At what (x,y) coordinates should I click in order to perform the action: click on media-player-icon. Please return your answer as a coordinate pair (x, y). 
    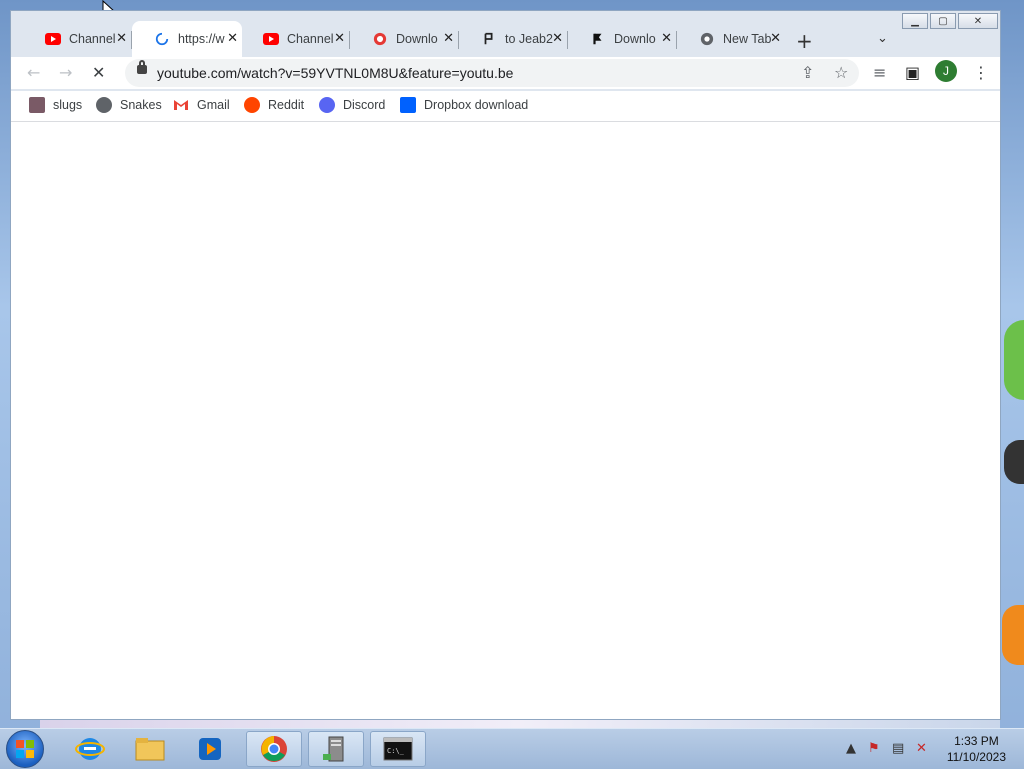
    Looking at the image, I should click on (210, 749).